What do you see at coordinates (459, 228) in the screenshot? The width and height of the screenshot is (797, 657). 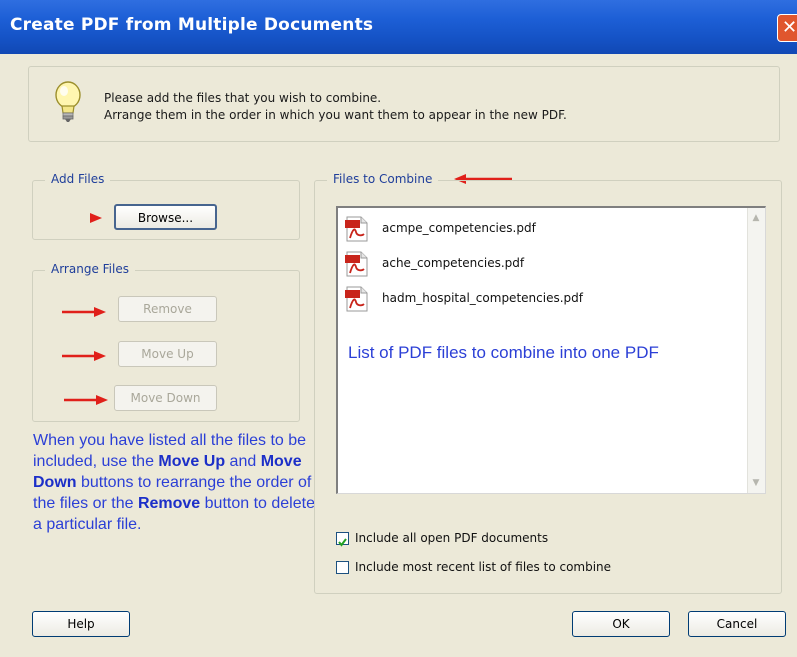 I see `file-name: acmpe_competencies.pdf` at bounding box center [459, 228].